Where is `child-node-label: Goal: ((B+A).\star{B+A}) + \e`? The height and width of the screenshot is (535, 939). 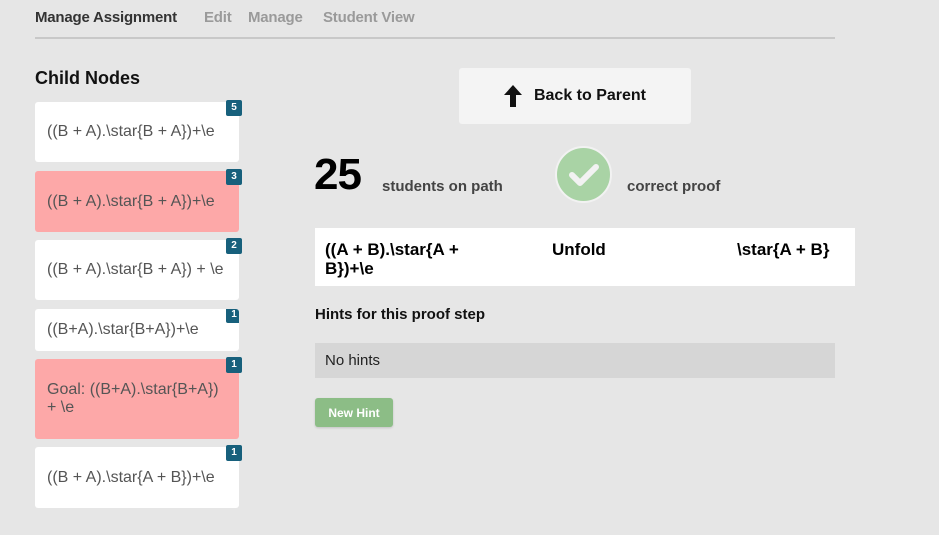 child-node-label: Goal: ((B+A).\star{B+A}) + \e is located at coordinates (133, 398).